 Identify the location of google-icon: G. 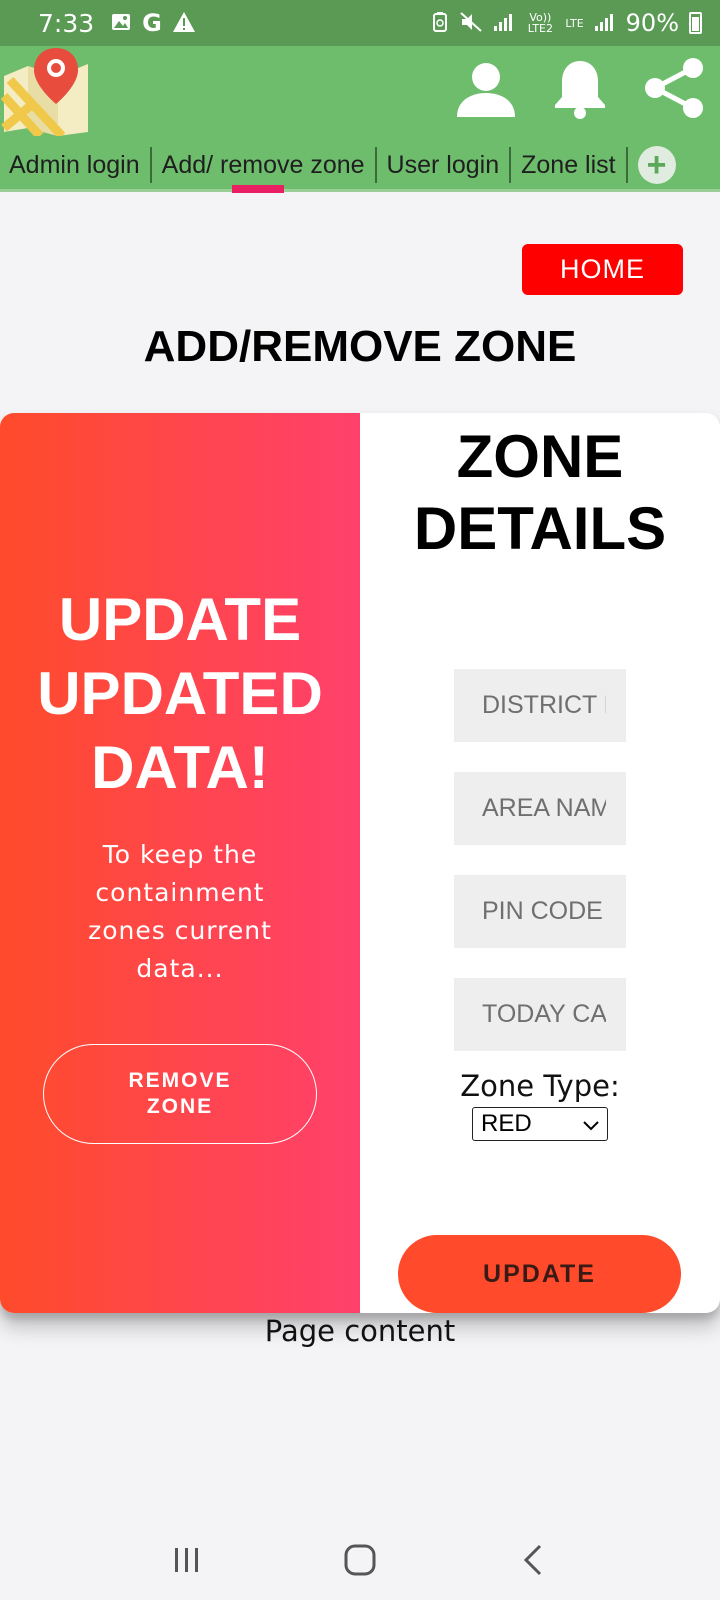
(152, 23).